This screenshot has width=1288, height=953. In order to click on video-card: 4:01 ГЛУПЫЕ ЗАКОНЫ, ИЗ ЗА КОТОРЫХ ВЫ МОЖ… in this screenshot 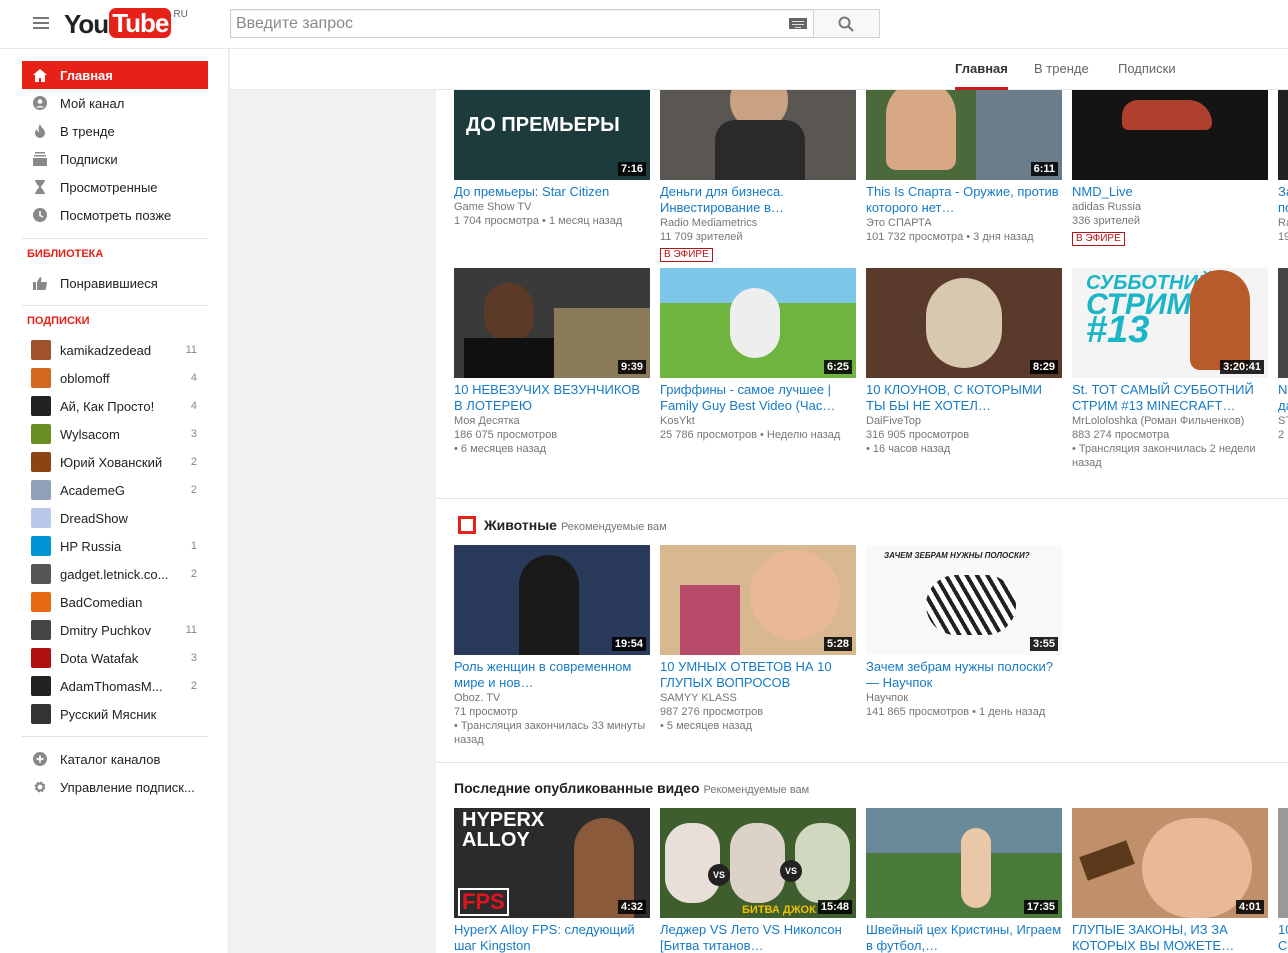, I will do `click(1170, 880)`.